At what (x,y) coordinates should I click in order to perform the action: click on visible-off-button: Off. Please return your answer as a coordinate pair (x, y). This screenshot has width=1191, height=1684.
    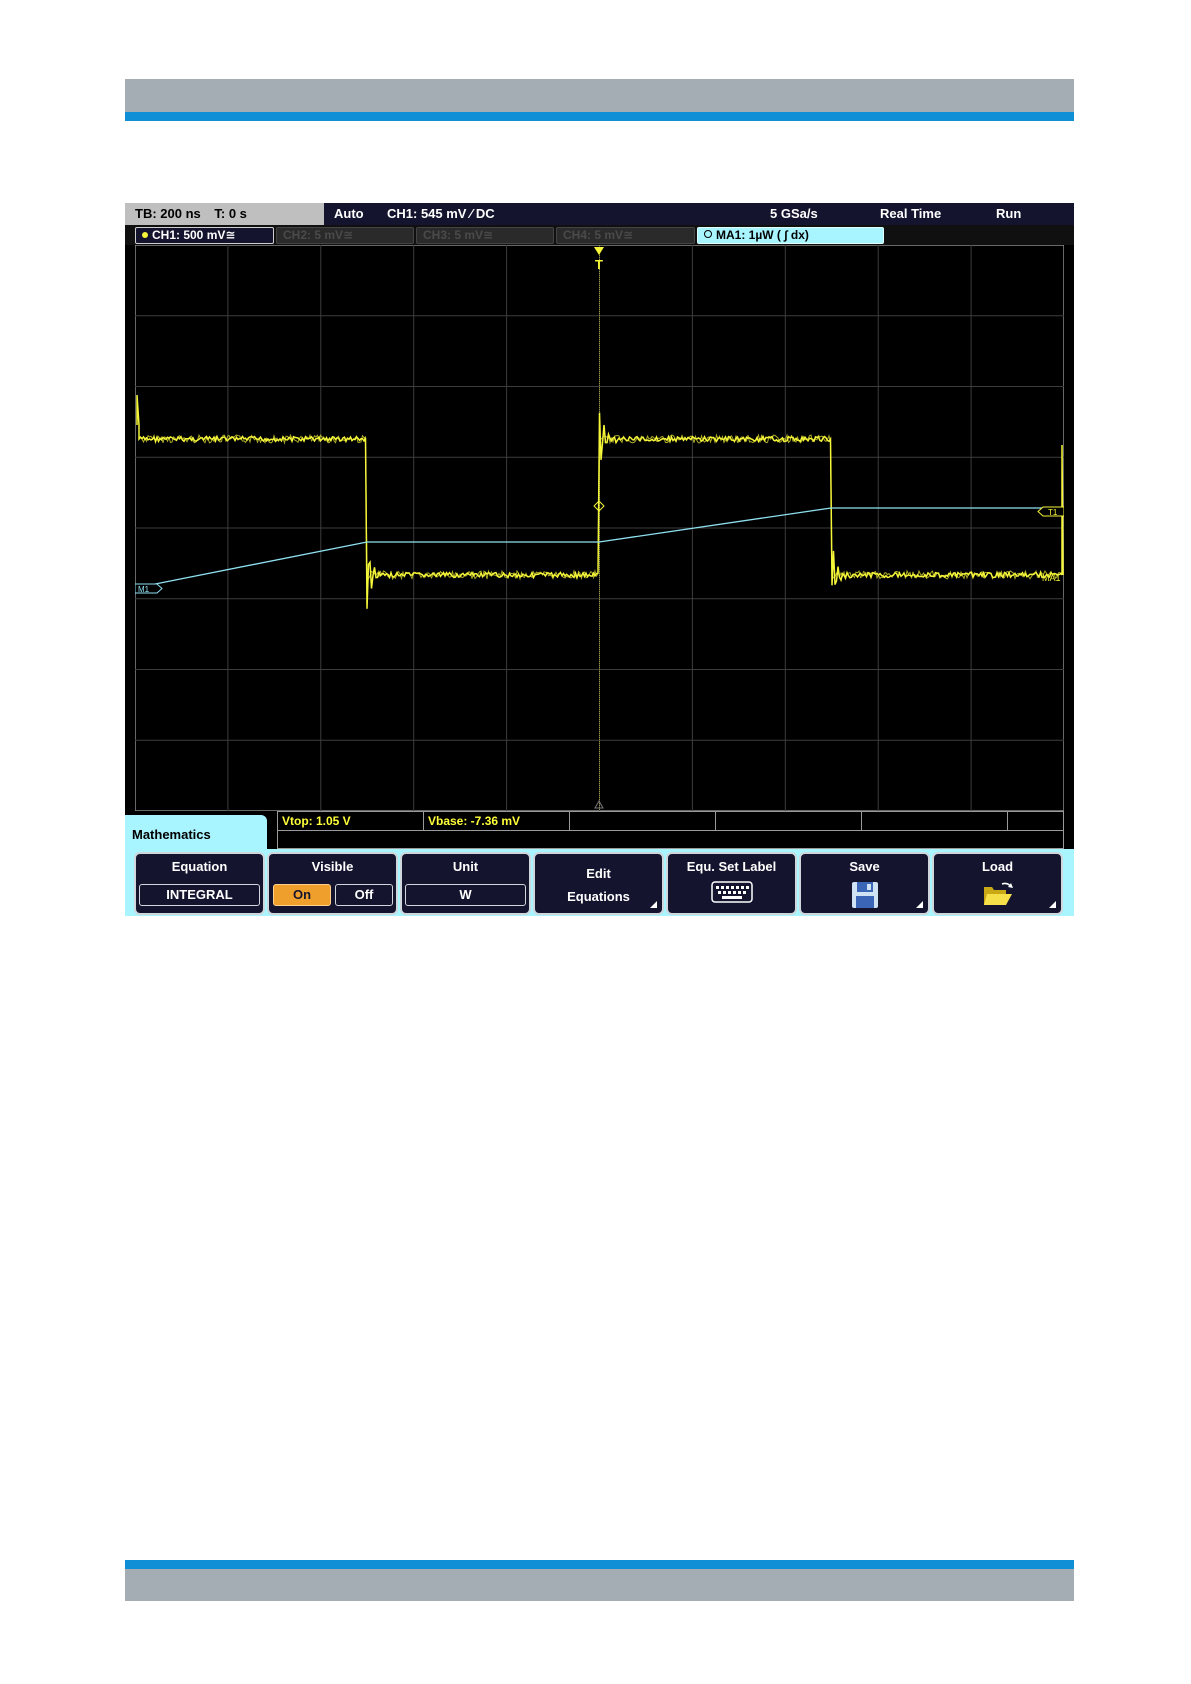
    Looking at the image, I should click on (364, 895).